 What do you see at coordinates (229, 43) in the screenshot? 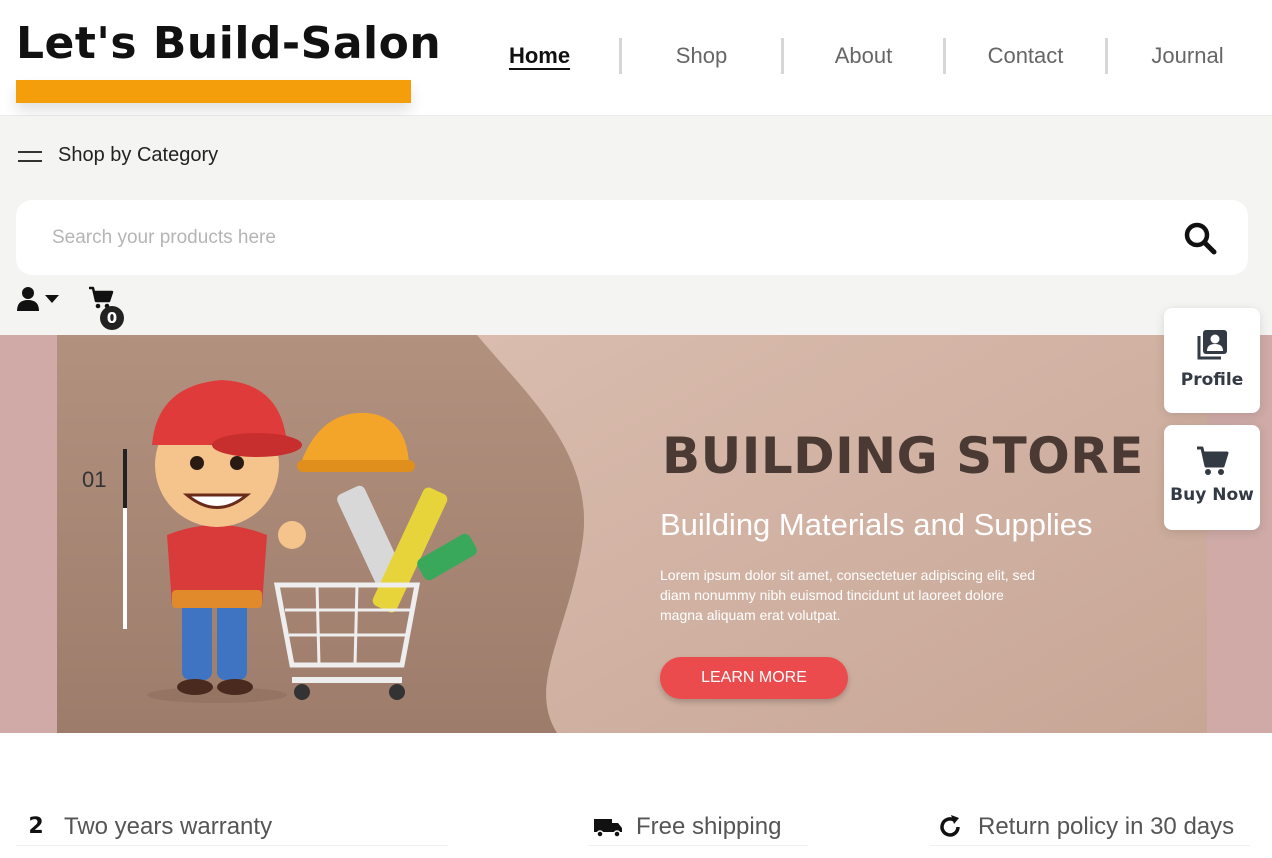
I see `logo-text: Let's Build-Salon` at bounding box center [229, 43].